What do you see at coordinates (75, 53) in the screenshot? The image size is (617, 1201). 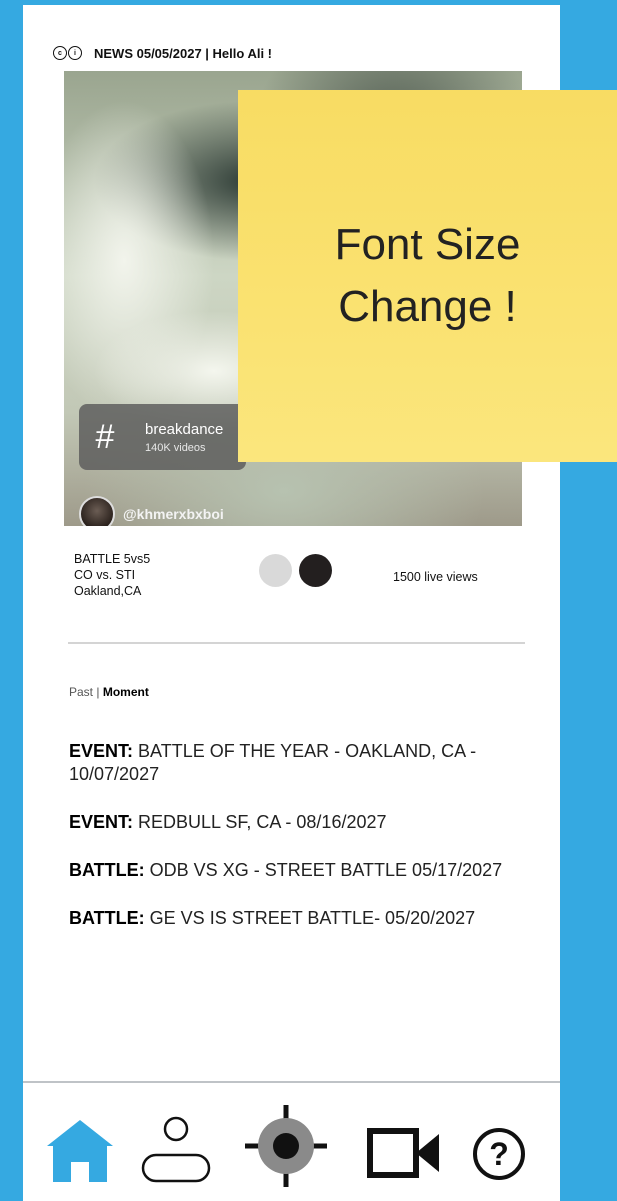 I see `cc-circle-icon: i` at bounding box center [75, 53].